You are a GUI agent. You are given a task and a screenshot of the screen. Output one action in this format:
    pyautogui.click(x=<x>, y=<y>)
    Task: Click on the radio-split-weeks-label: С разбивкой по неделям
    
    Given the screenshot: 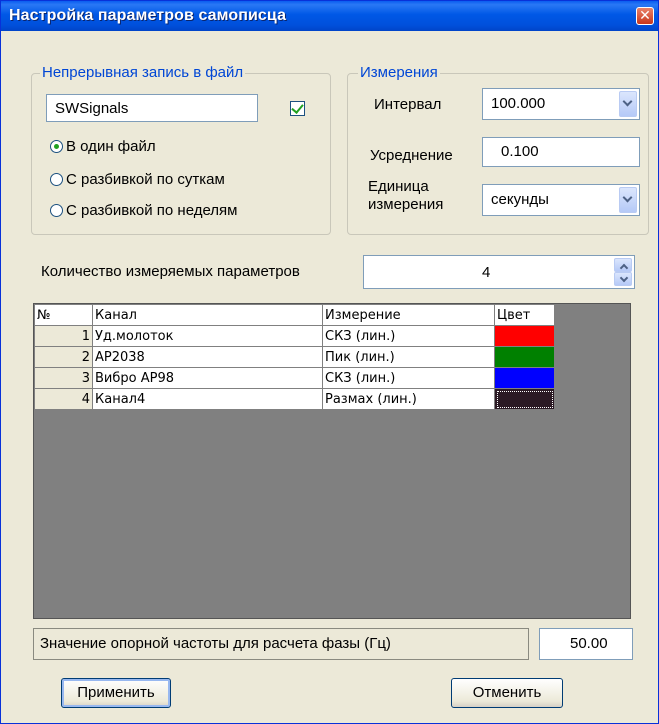 What is the action you would take?
    pyautogui.click(x=152, y=210)
    